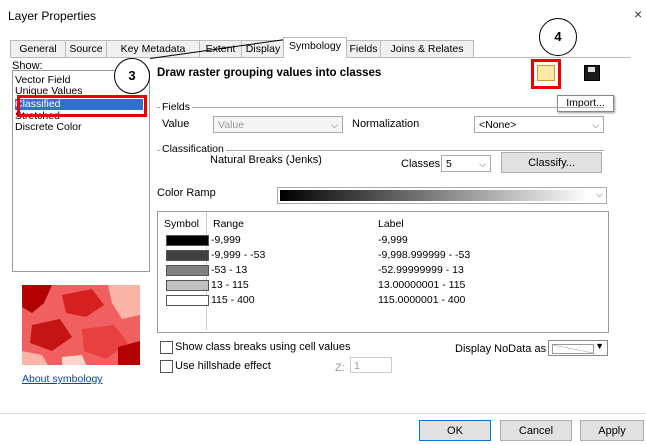 This screenshot has height=444, width=646. What do you see at coordinates (153, 48) in the screenshot?
I see `tab-key-metadata: Key Metadata` at bounding box center [153, 48].